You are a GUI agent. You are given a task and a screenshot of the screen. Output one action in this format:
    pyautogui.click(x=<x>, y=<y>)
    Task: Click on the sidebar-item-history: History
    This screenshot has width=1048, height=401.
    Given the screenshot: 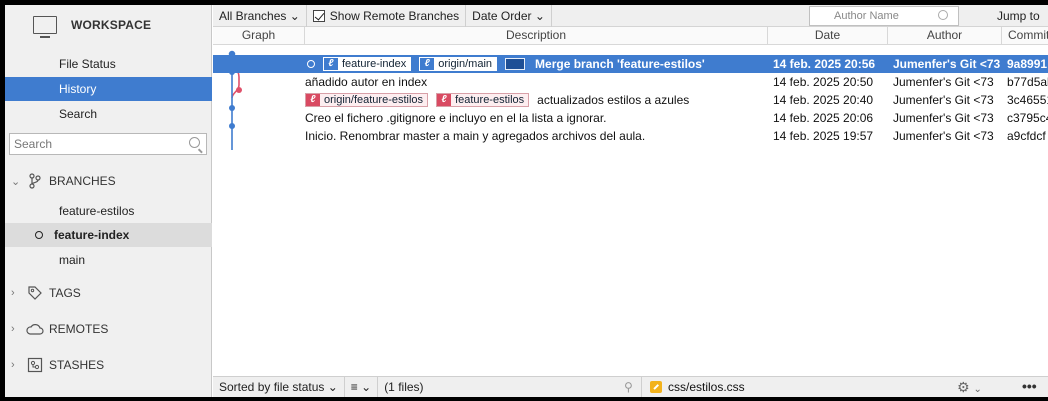 What is the action you would take?
    pyautogui.click(x=108, y=89)
    